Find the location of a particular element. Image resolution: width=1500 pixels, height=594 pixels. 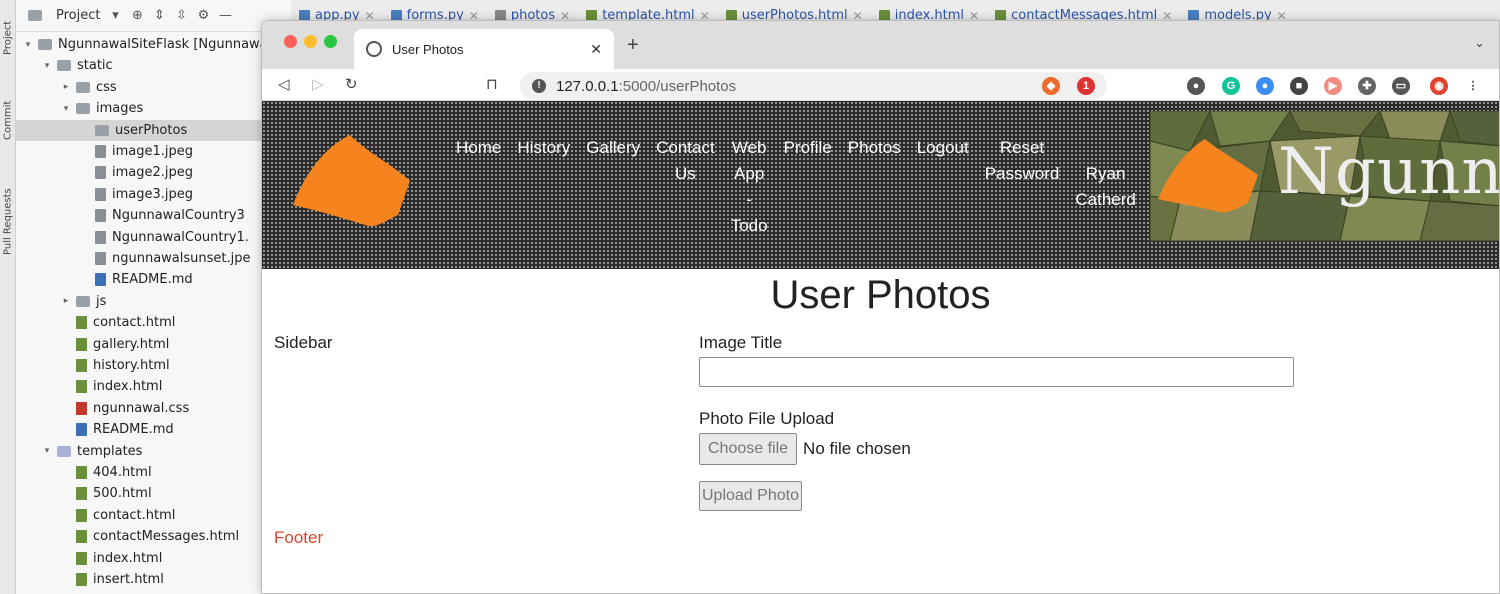

tree-item: ▸ js is located at coordinates (153, 301).